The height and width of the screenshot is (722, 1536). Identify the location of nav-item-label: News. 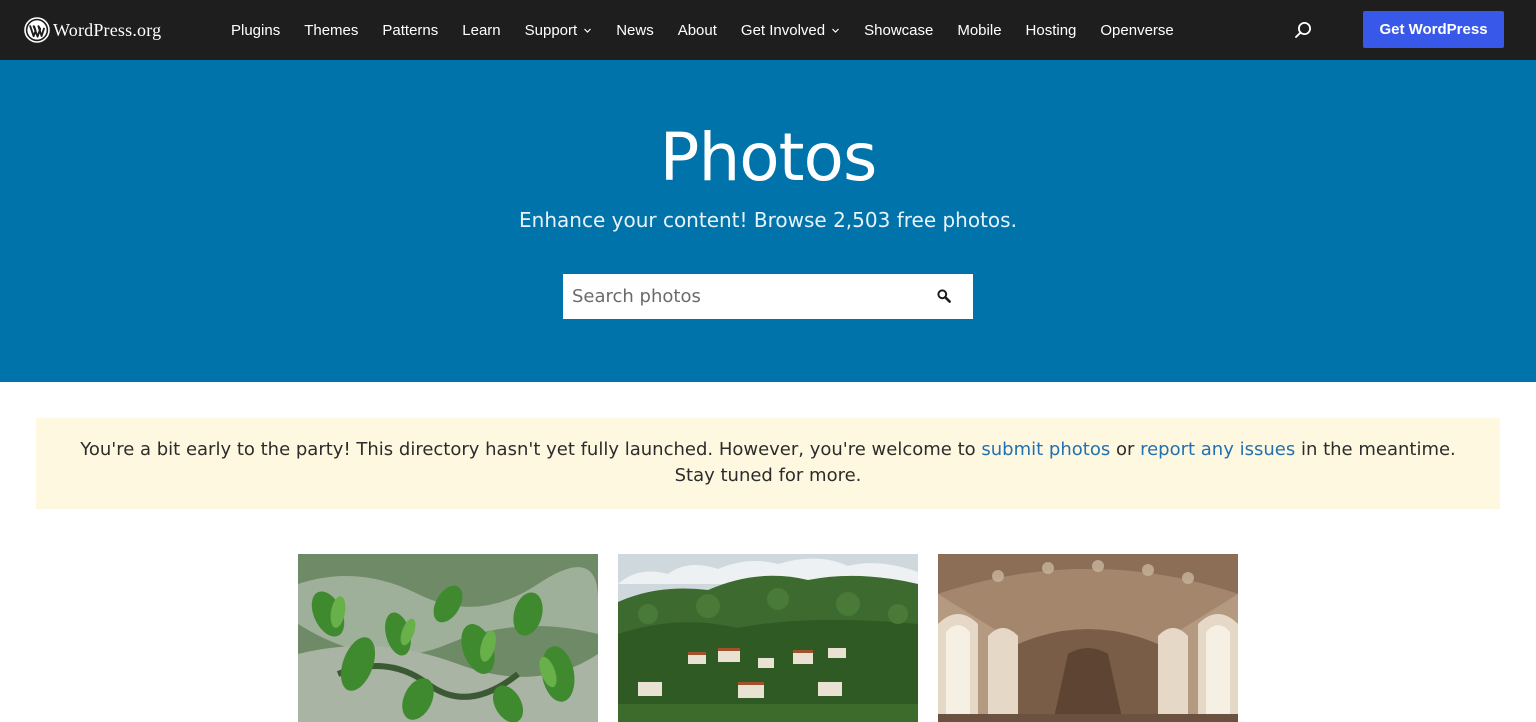
(635, 30).